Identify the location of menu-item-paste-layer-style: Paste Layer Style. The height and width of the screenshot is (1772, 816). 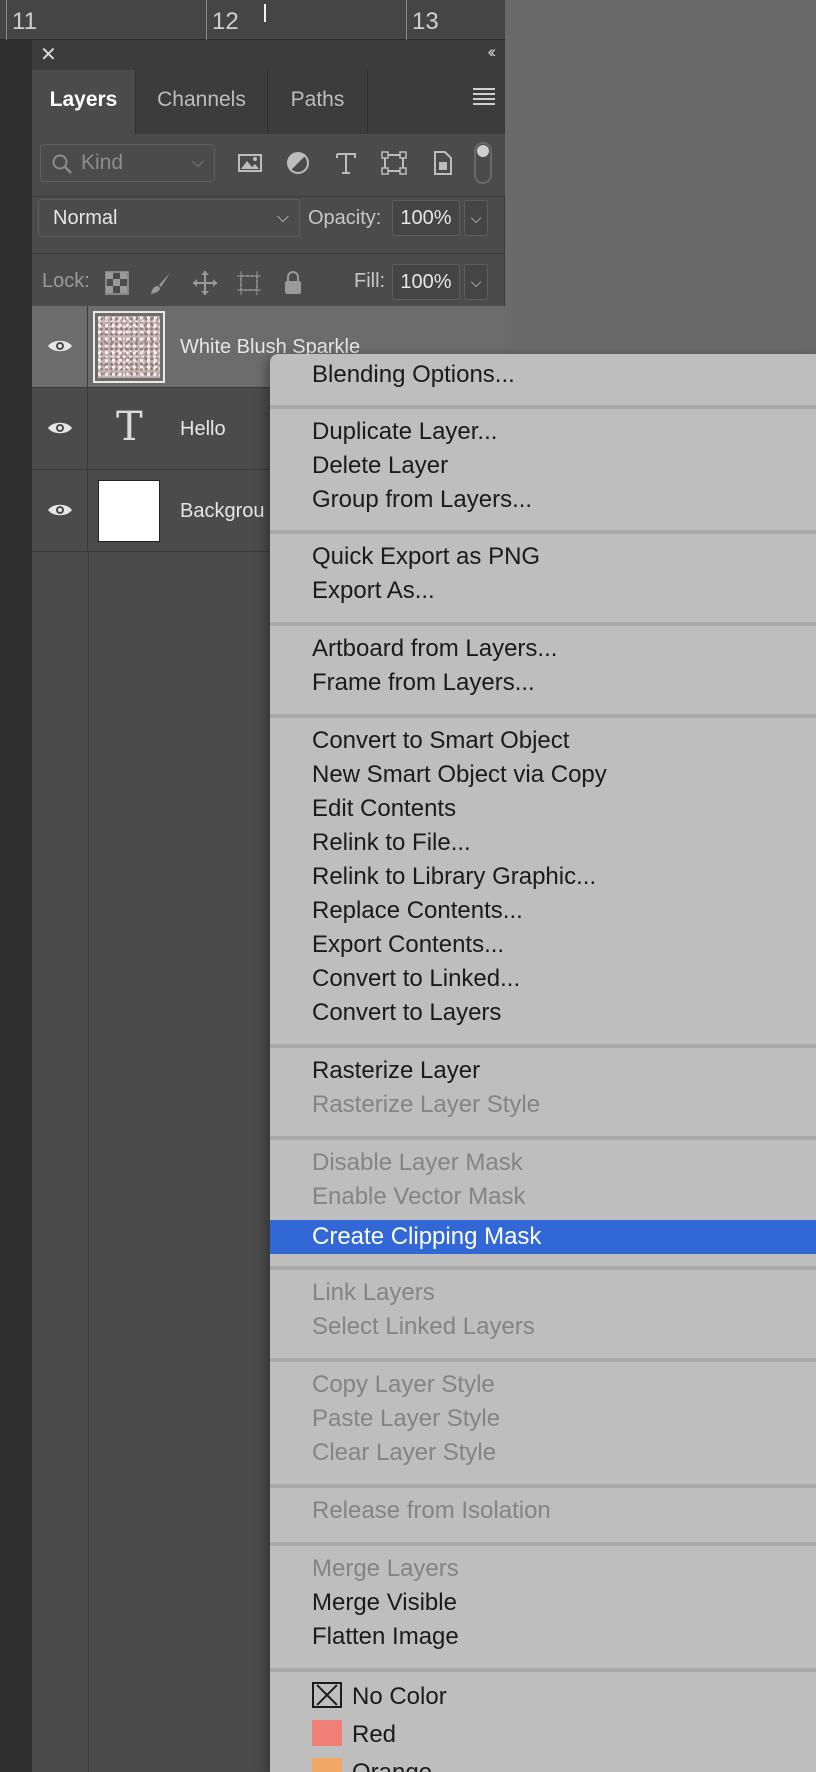
(406, 1418).